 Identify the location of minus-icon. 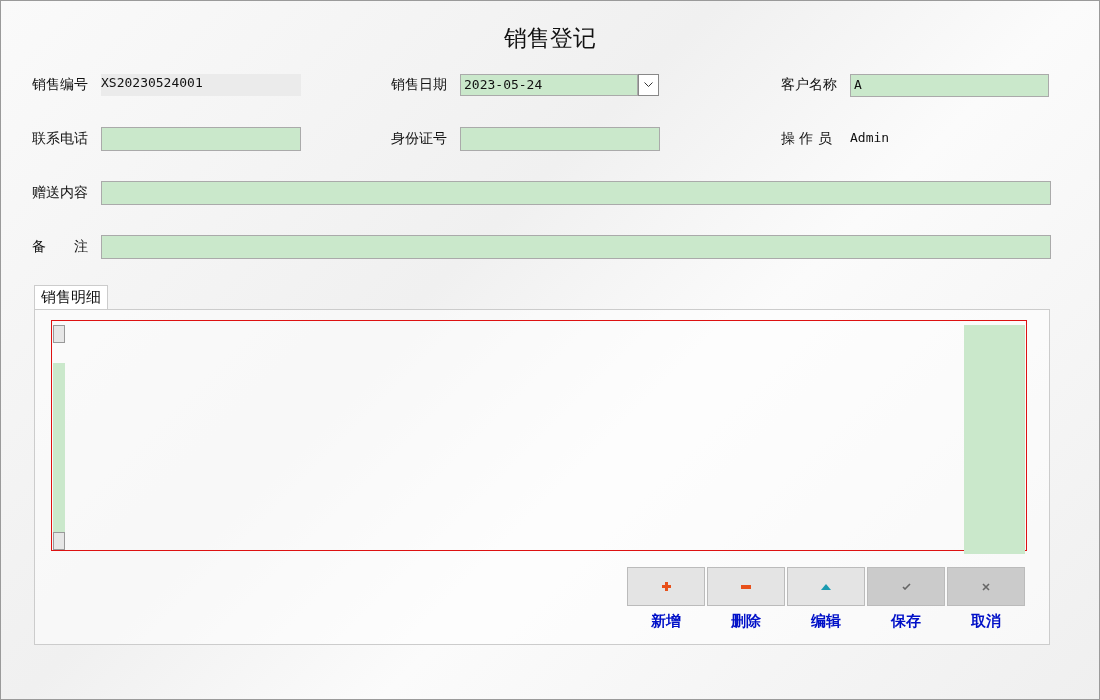
(746, 586).